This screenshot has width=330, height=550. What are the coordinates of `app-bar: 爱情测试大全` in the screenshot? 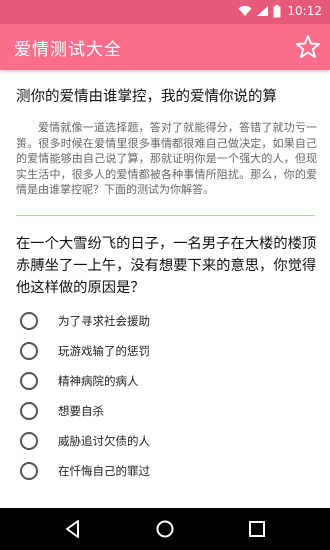 It's located at (165, 47).